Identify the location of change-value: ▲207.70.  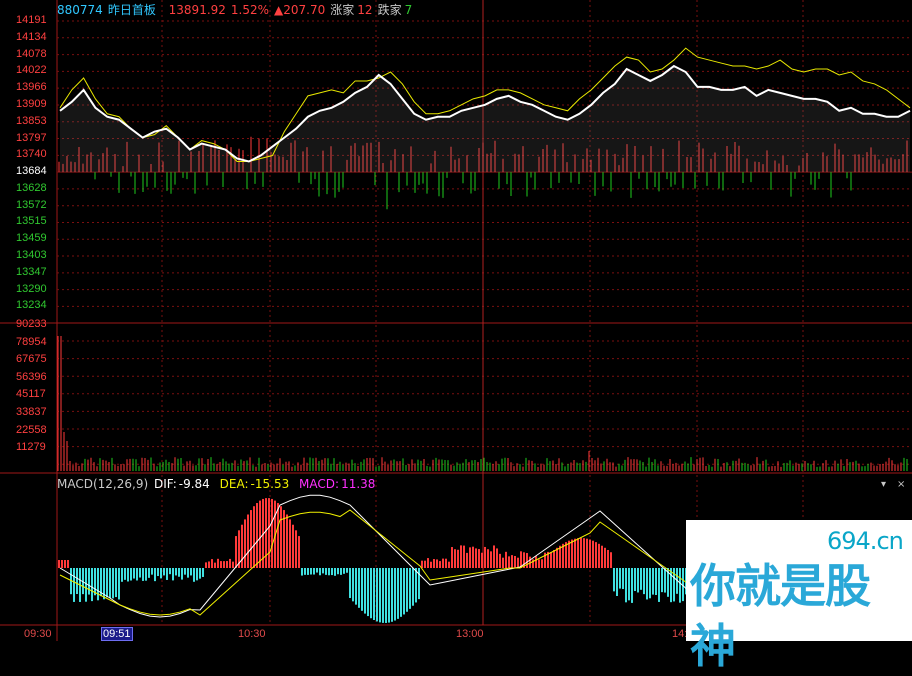
(300, 10).